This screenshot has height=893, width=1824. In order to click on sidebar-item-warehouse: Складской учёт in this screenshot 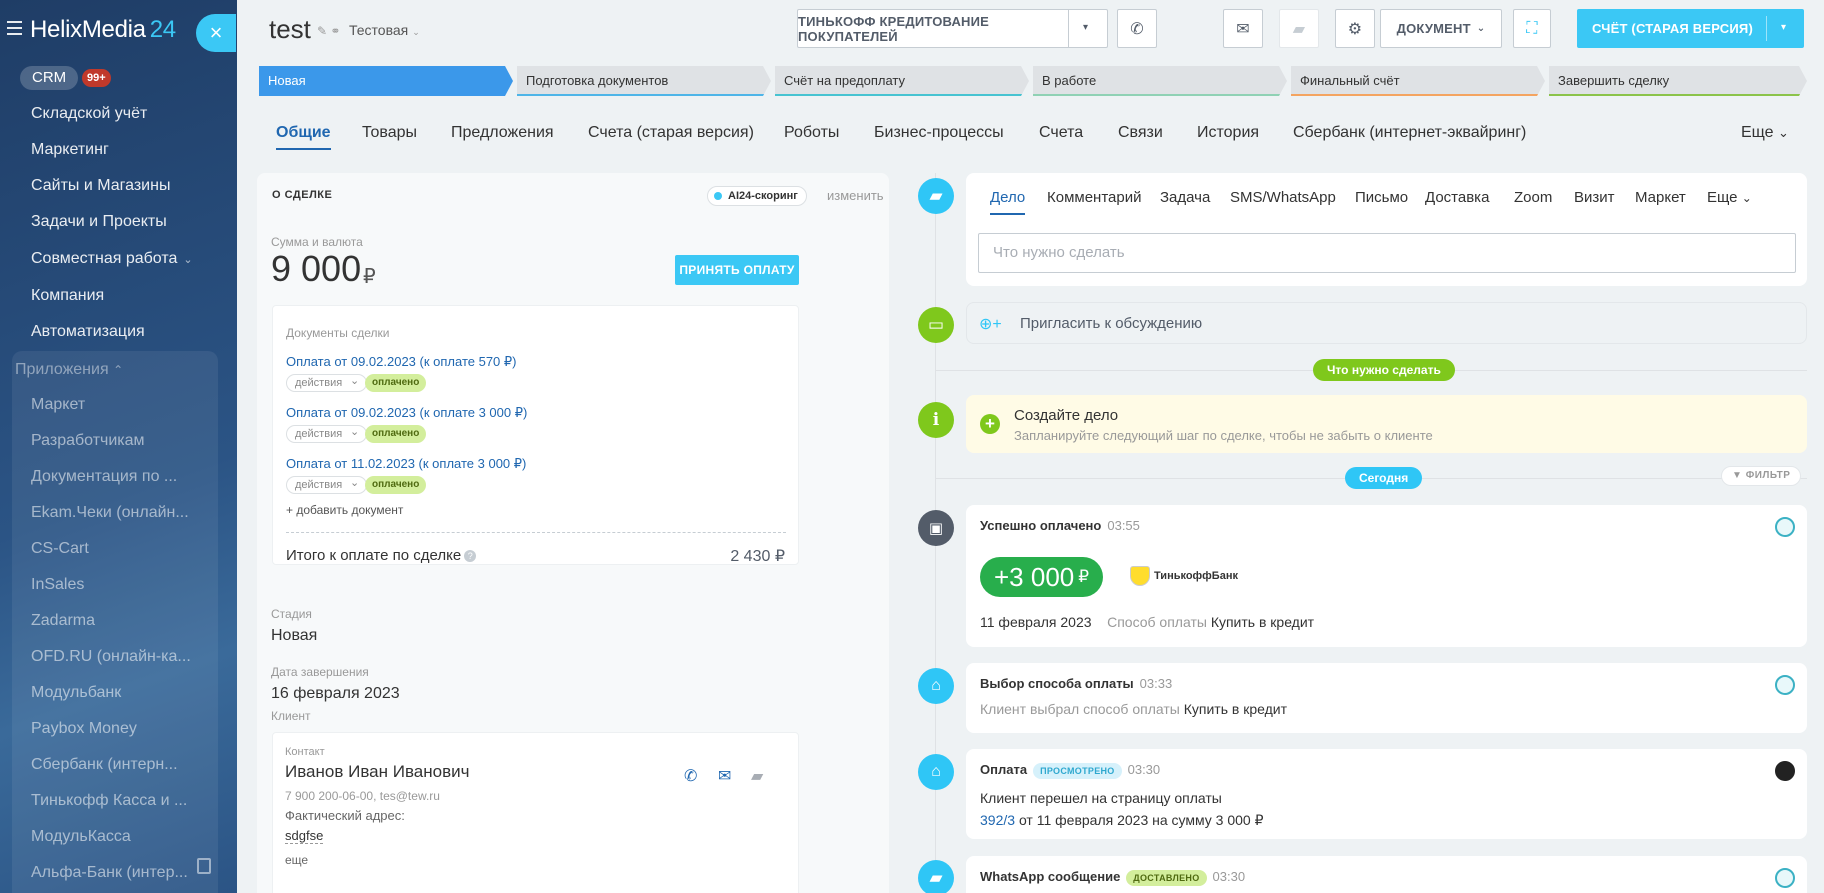, I will do `click(126, 114)`.